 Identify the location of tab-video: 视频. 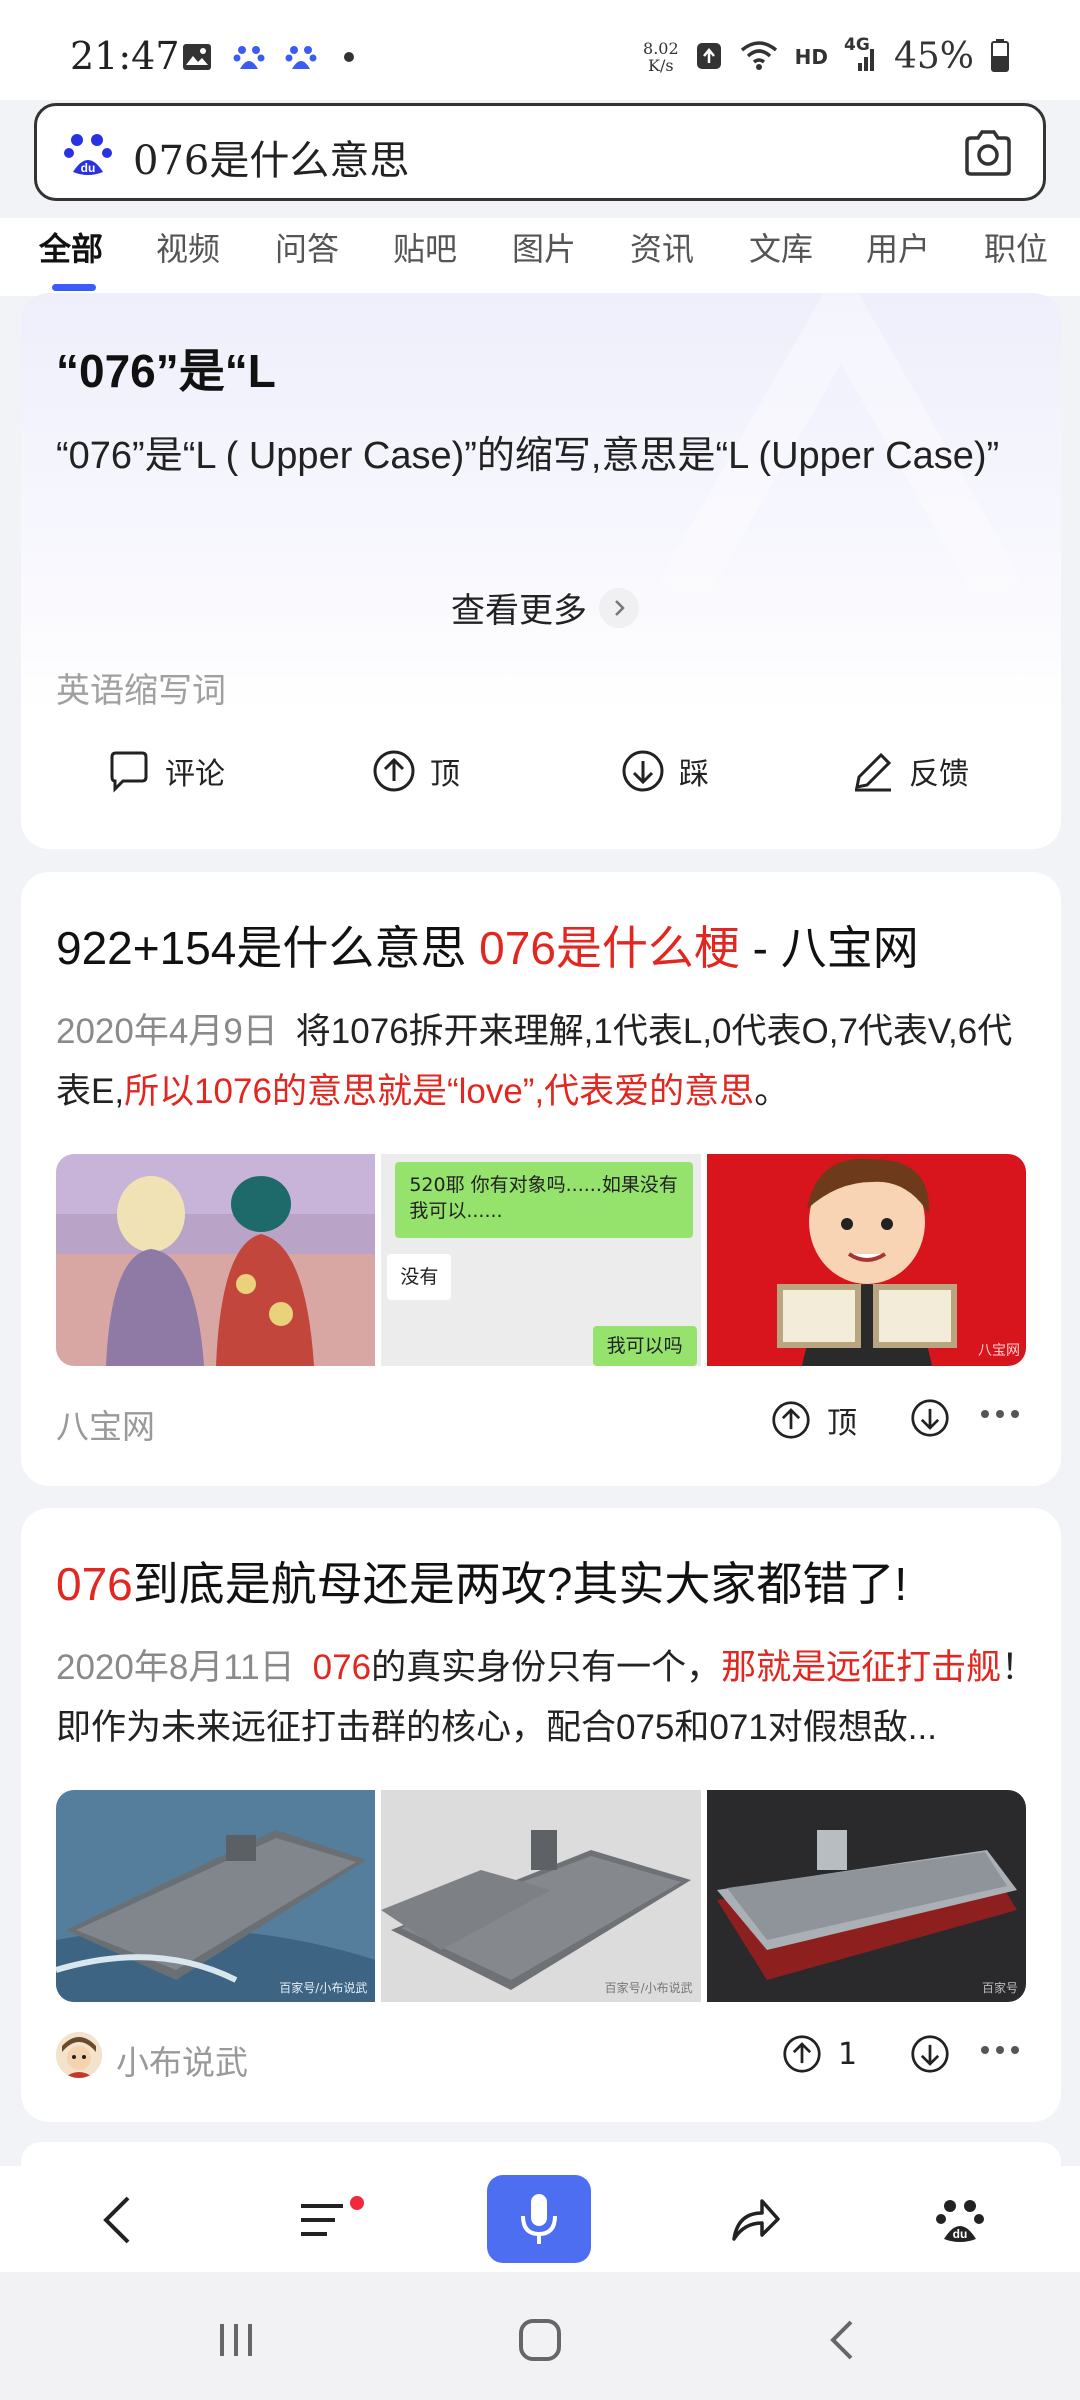
(188, 247).